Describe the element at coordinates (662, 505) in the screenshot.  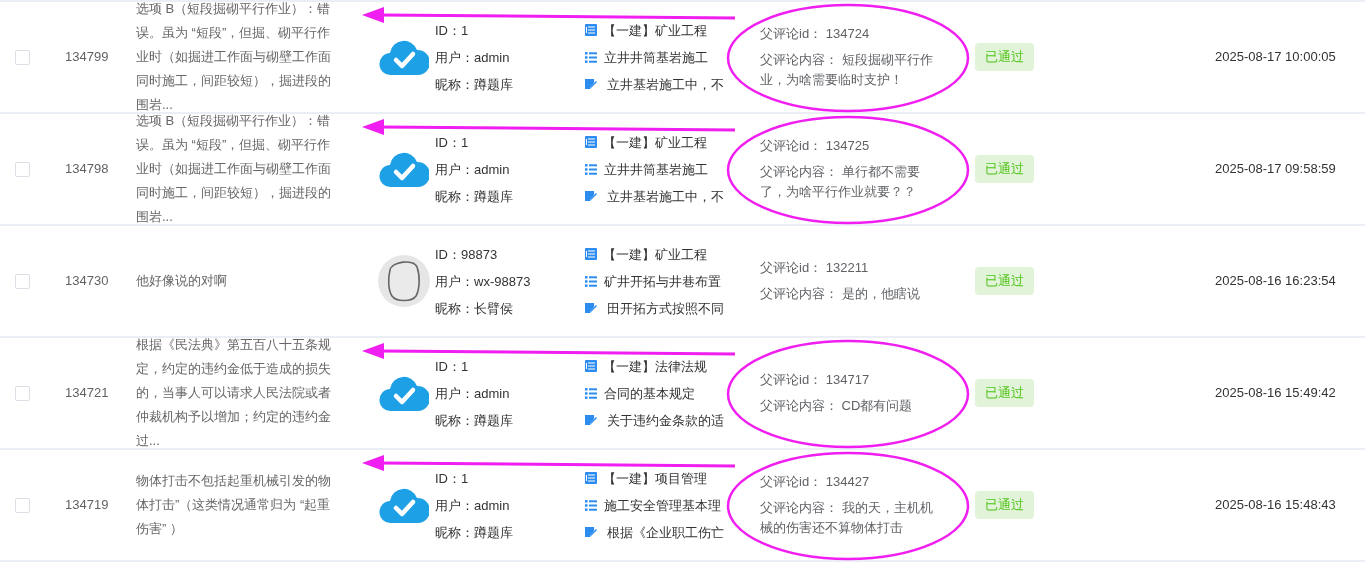
I see `chapter-name: 施工安全管理基本理` at that location.